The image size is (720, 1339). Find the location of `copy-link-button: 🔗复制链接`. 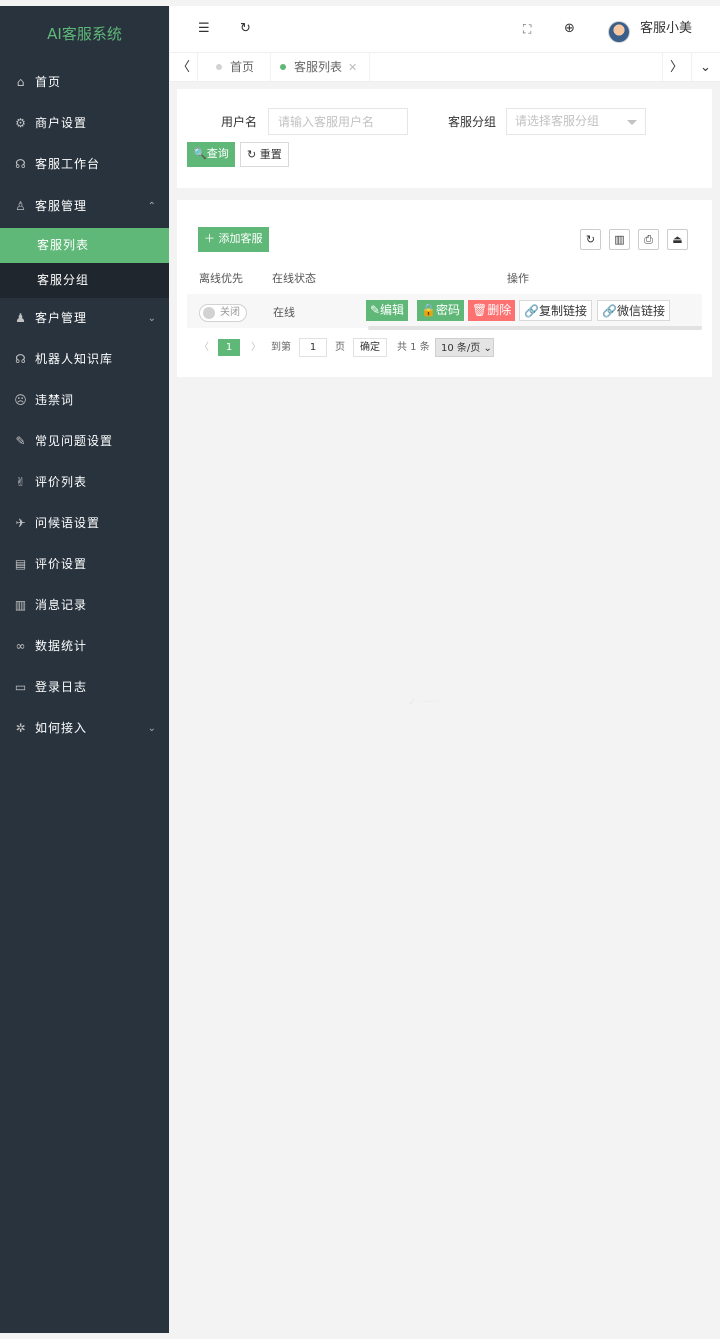

copy-link-button: 🔗复制链接 is located at coordinates (555, 310).